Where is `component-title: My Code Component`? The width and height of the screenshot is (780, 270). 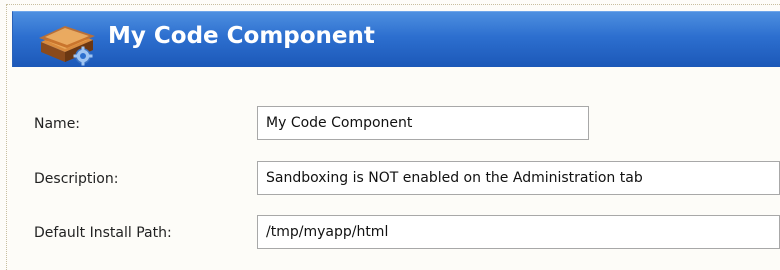
component-title: My Code Component is located at coordinates (241, 36).